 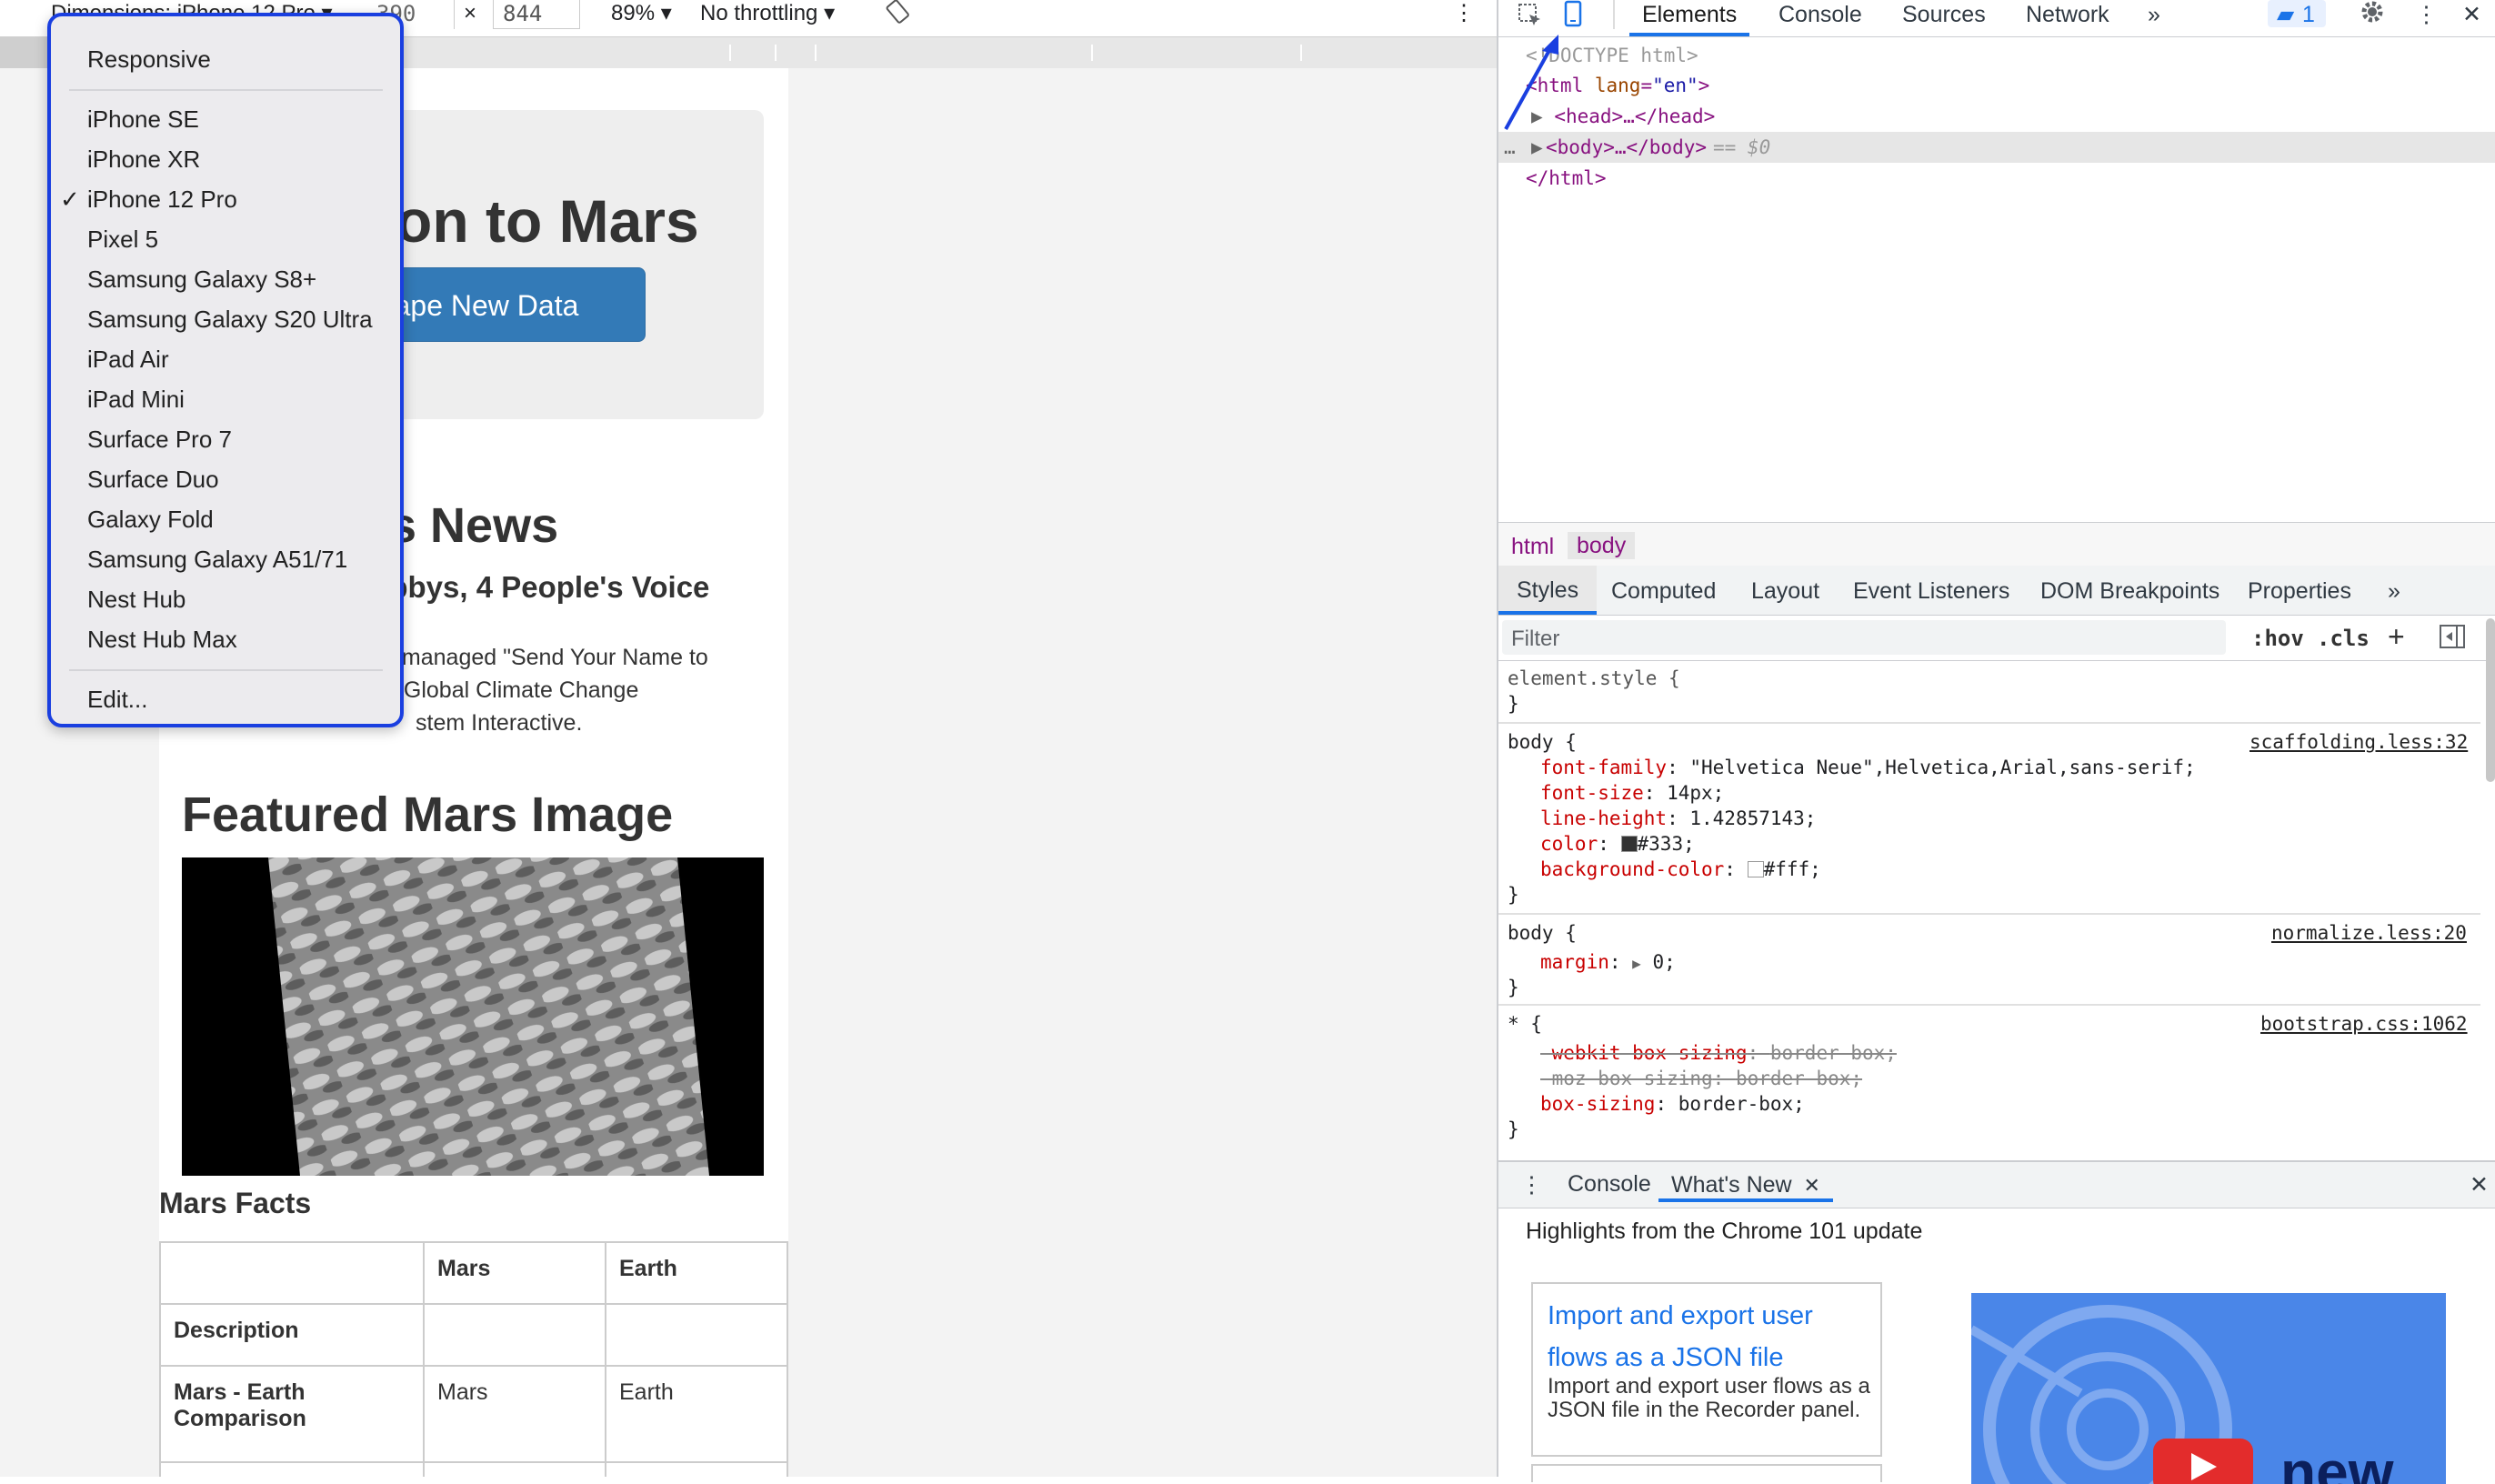 What do you see at coordinates (236, 1203) in the screenshot?
I see `mars-facts-heading: Mars Facts` at bounding box center [236, 1203].